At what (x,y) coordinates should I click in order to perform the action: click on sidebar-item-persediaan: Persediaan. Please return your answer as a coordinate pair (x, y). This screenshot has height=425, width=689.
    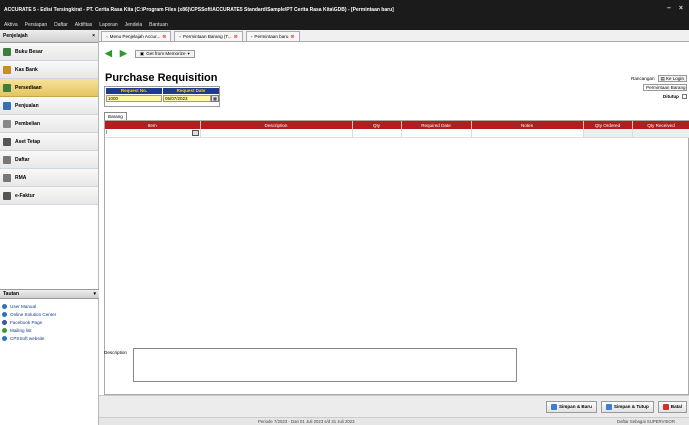
    Looking at the image, I should click on (49, 88).